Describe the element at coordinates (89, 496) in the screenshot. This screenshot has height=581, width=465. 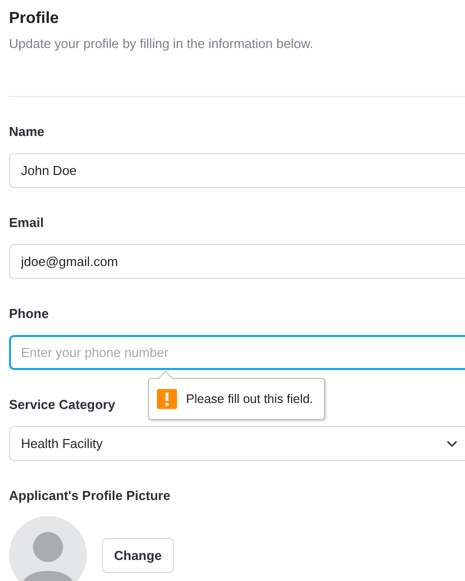
I see `section-label: Applicant's Profile Picture` at that location.